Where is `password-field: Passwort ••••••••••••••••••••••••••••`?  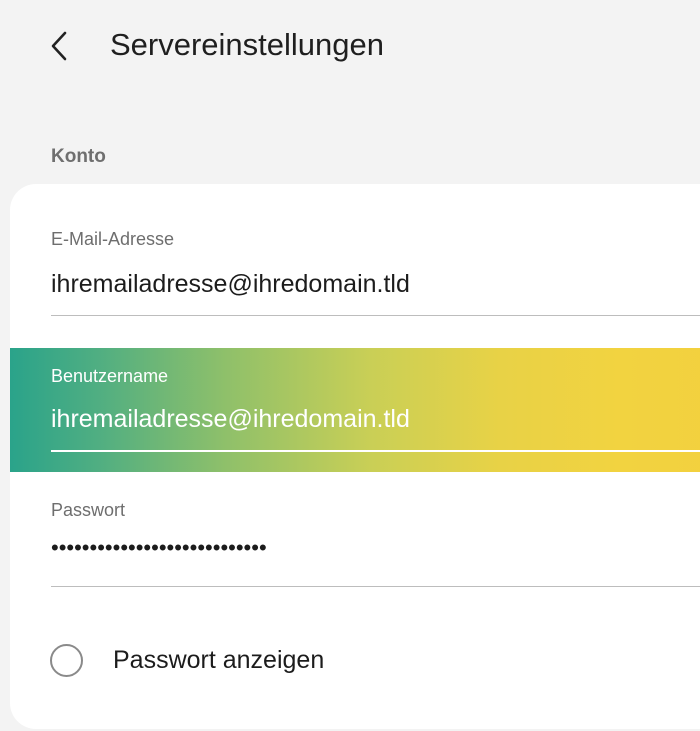
password-field: Passwort •••••••••••••••••••••••••••• is located at coordinates (355, 541).